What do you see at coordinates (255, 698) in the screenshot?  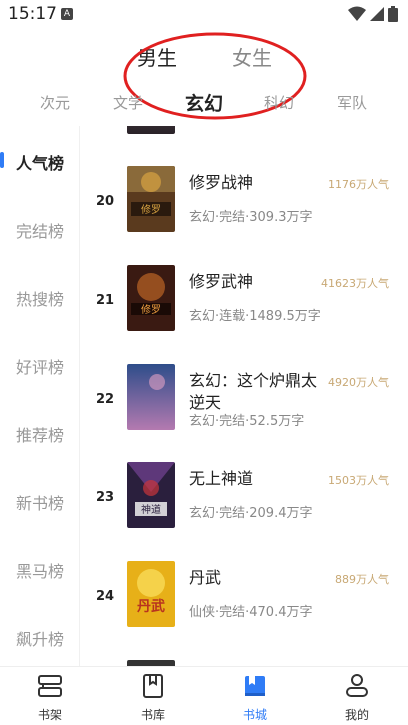 I see `nav-bookstore: 书城` at bounding box center [255, 698].